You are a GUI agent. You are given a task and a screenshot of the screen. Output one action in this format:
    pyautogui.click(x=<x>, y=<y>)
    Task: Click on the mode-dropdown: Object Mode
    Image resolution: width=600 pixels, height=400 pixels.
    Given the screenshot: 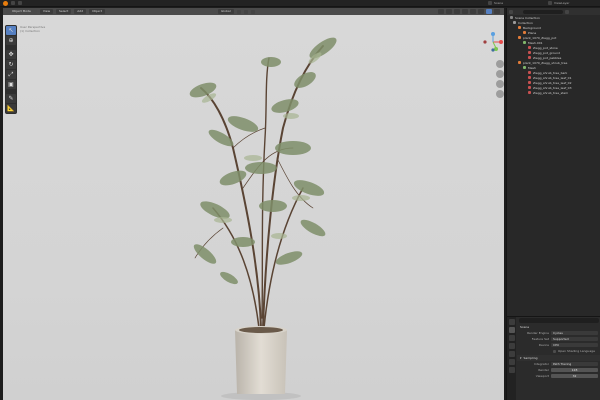 What is the action you would take?
    pyautogui.click(x=21, y=11)
    